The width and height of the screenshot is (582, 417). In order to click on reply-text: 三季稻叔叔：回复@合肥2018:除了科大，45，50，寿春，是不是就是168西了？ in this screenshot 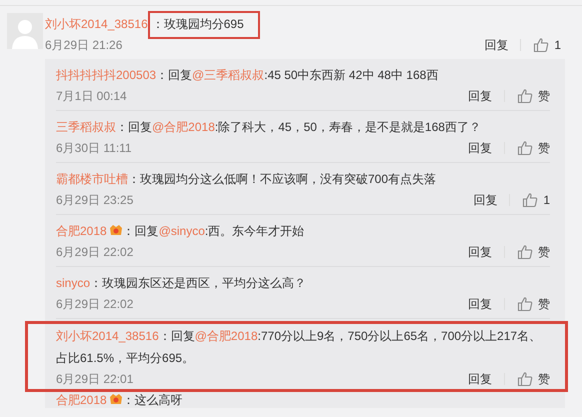, I will do `click(269, 127)`.